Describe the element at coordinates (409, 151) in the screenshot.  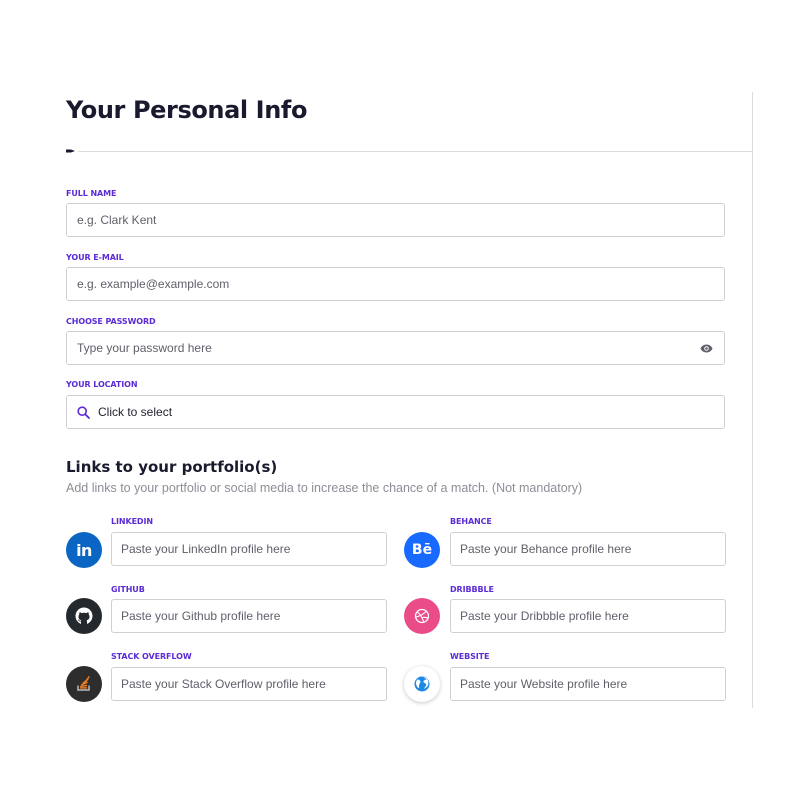
I see `title-divider` at that location.